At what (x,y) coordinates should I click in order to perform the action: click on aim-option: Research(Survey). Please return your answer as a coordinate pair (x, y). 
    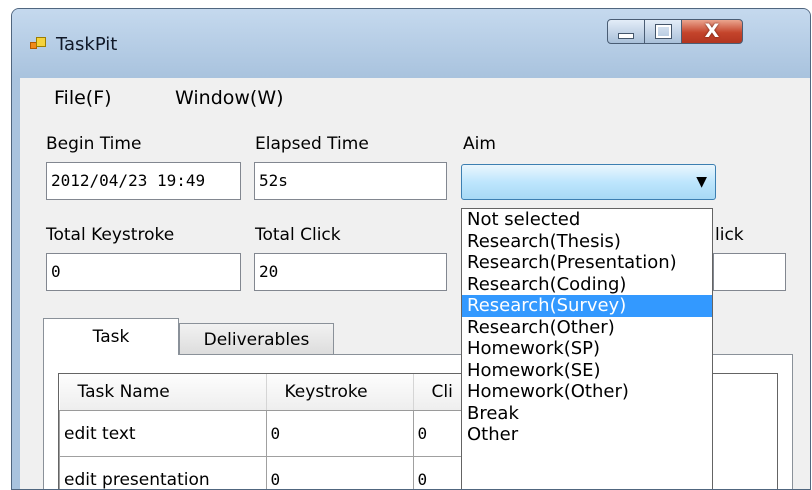
    Looking at the image, I should click on (587, 306).